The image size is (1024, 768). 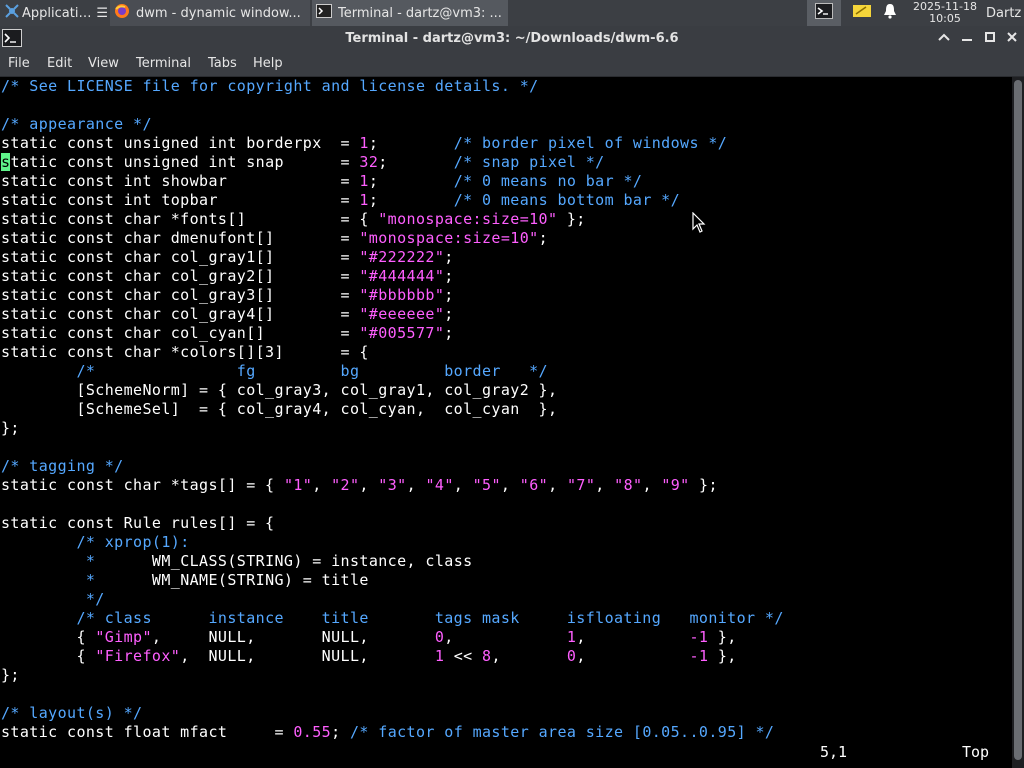 I want to click on menu-help: Help, so click(x=268, y=63).